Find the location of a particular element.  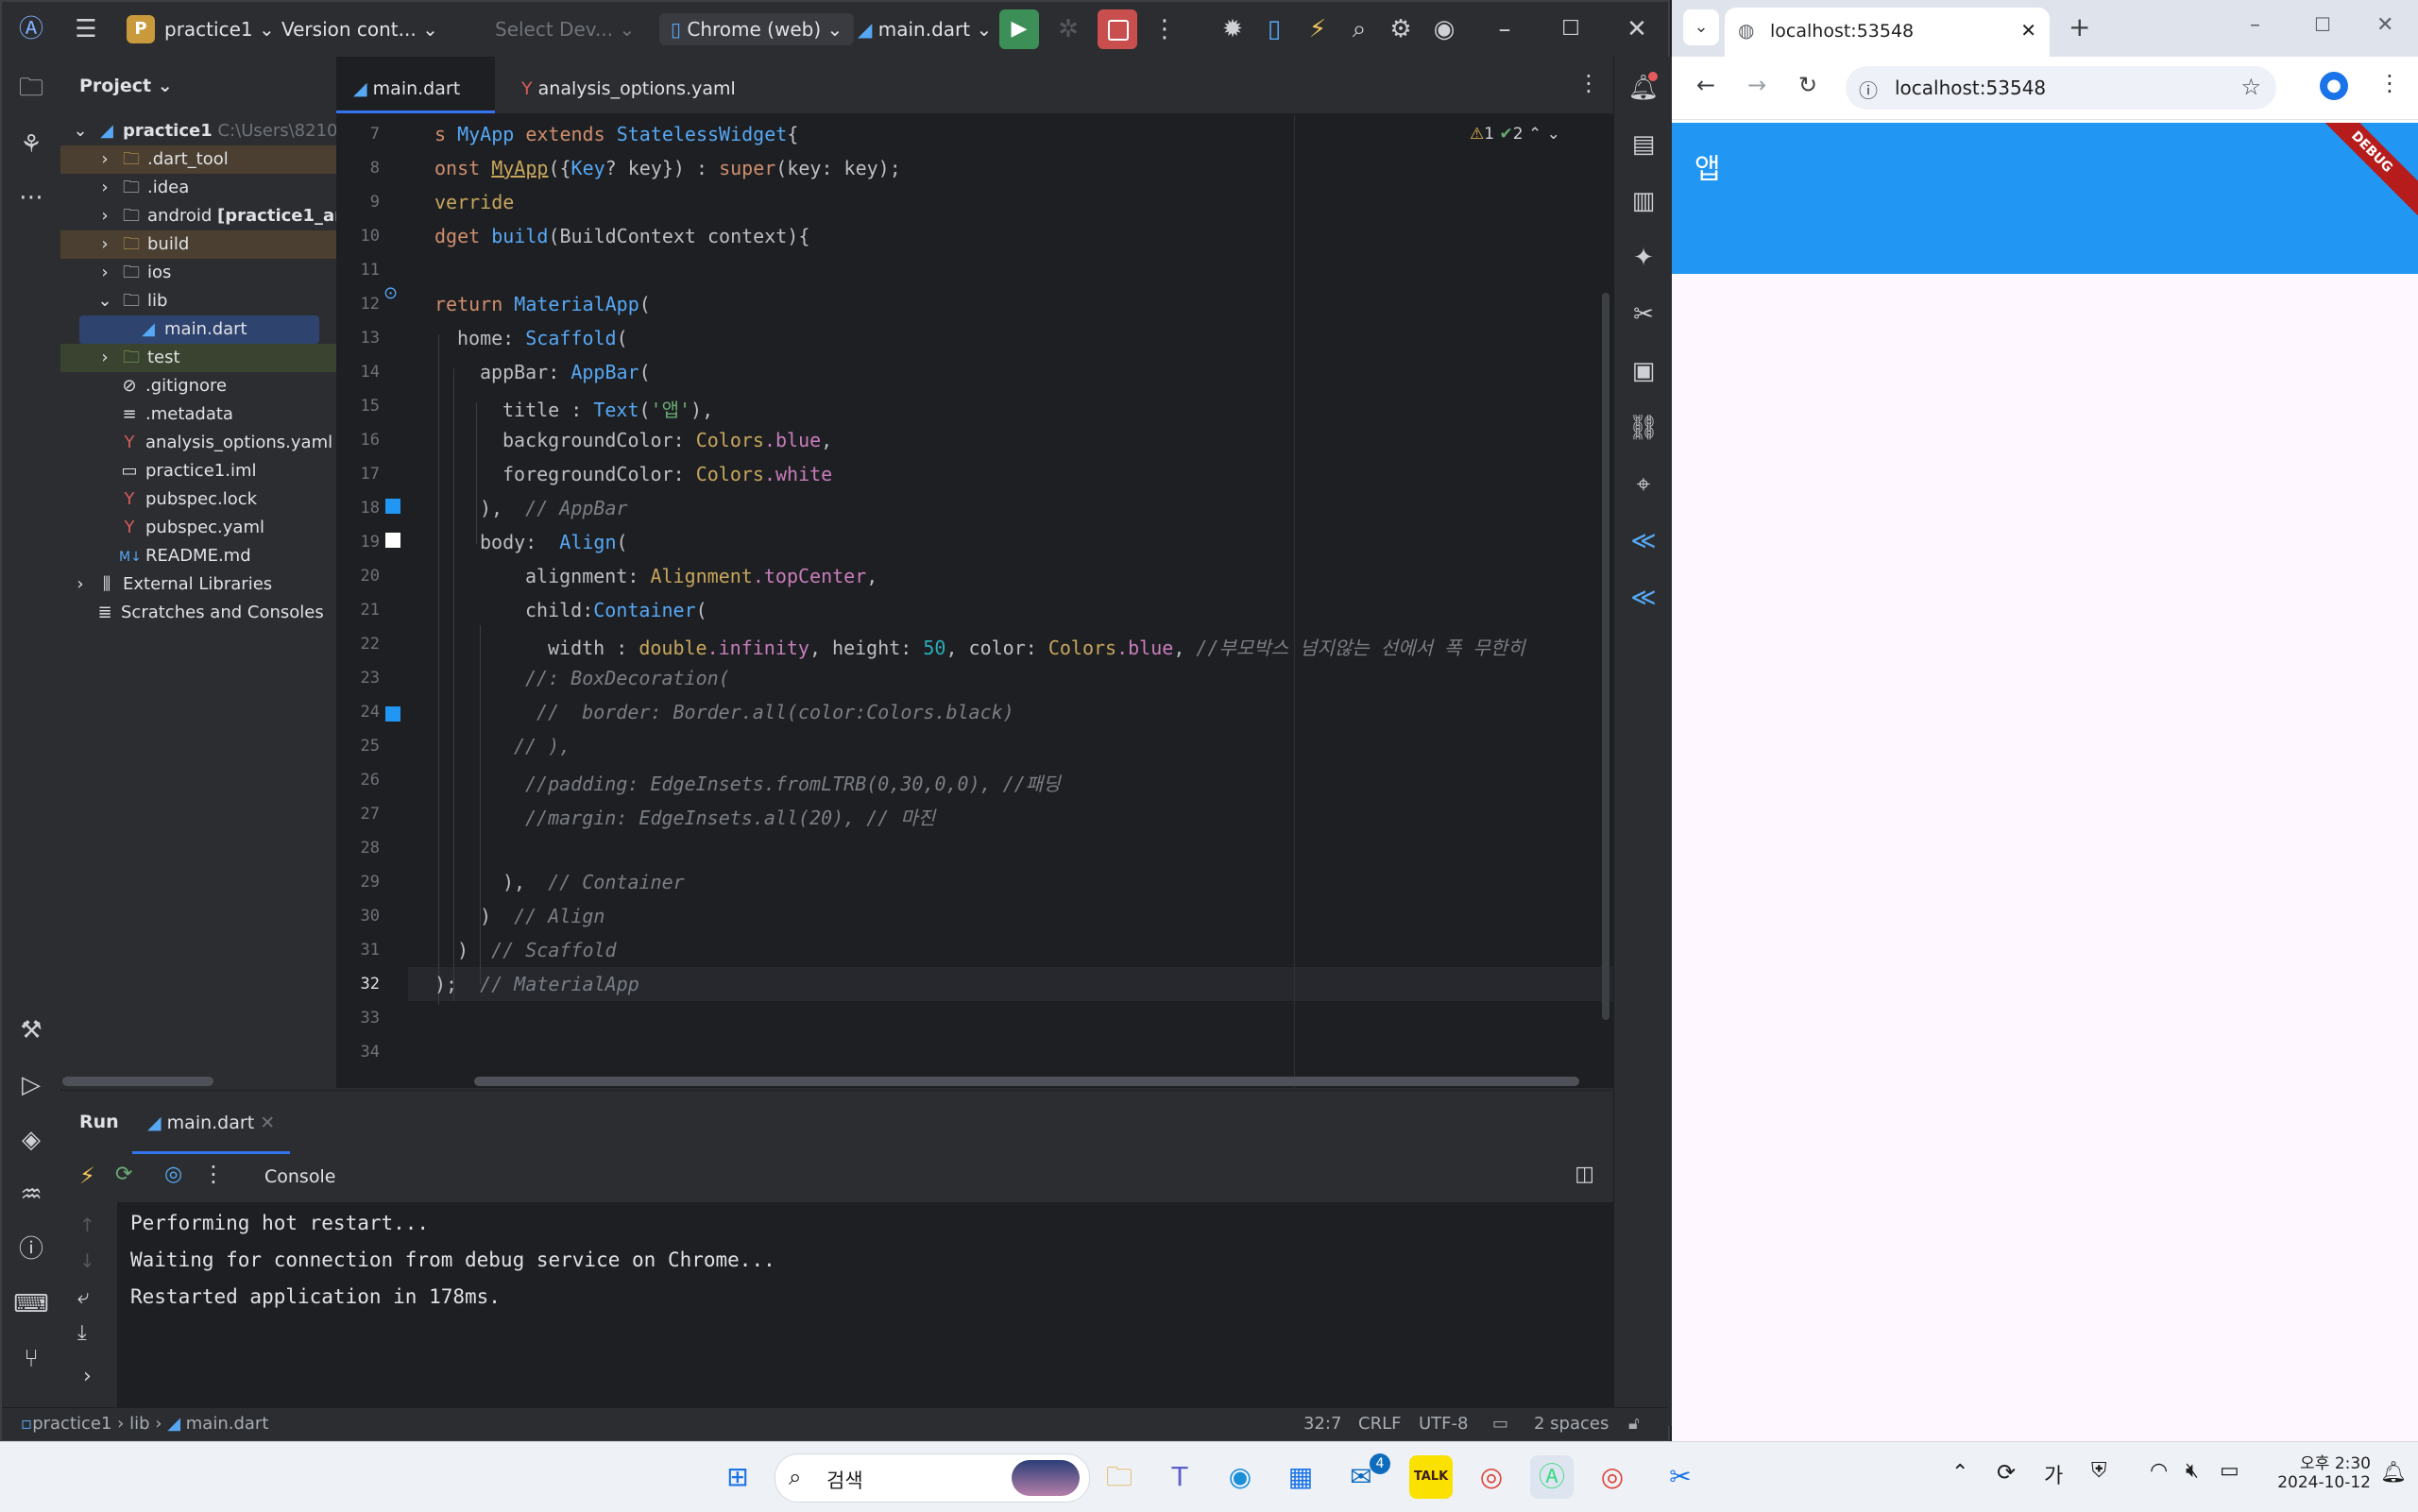

sync-icon: ⟳ is located at coordinates (2007, 1472).